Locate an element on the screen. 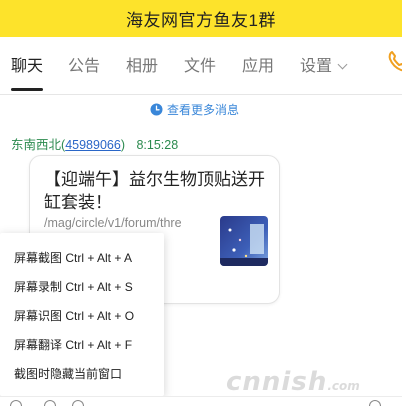 This screenshot has width=402, height=406. watermark: cnnish.com is located at coordinates (293, 382).